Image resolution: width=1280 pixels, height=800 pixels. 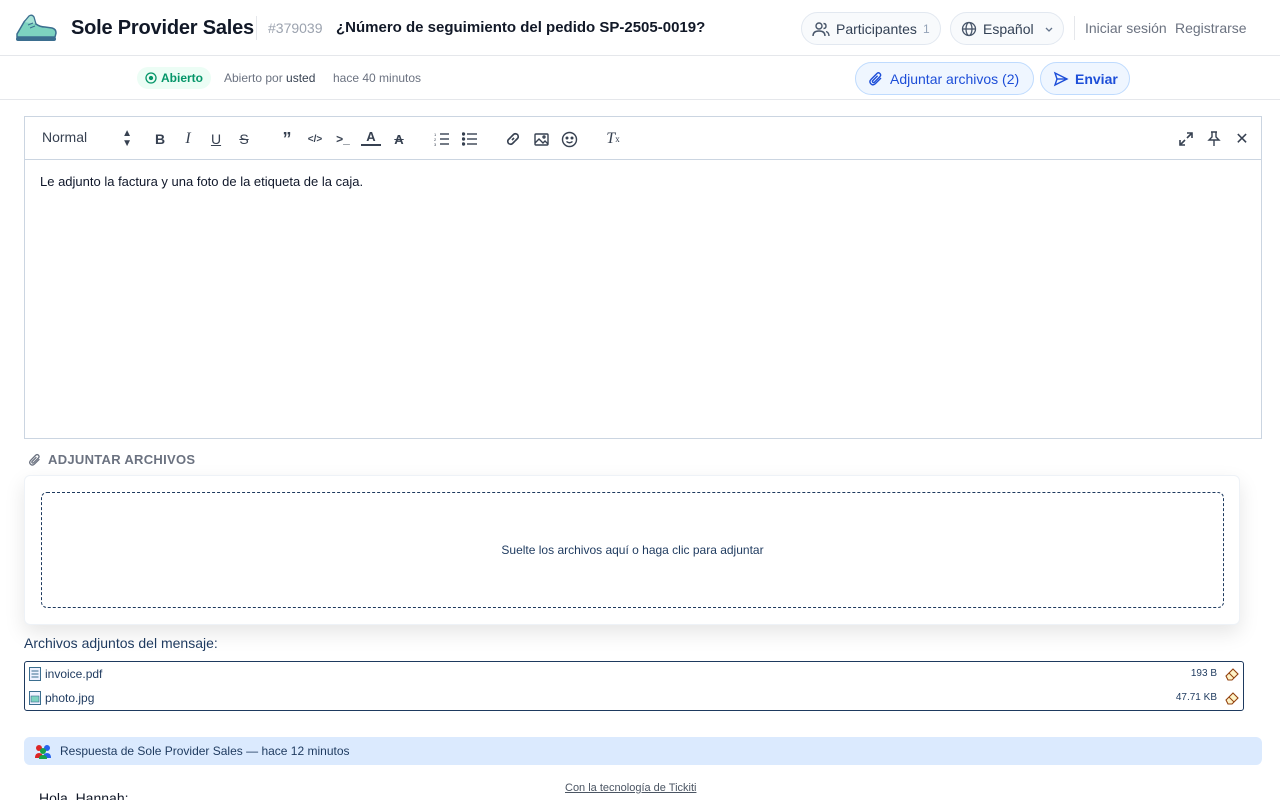 I want to click on sneaker-logo-icon, so click(x=36, y=29).